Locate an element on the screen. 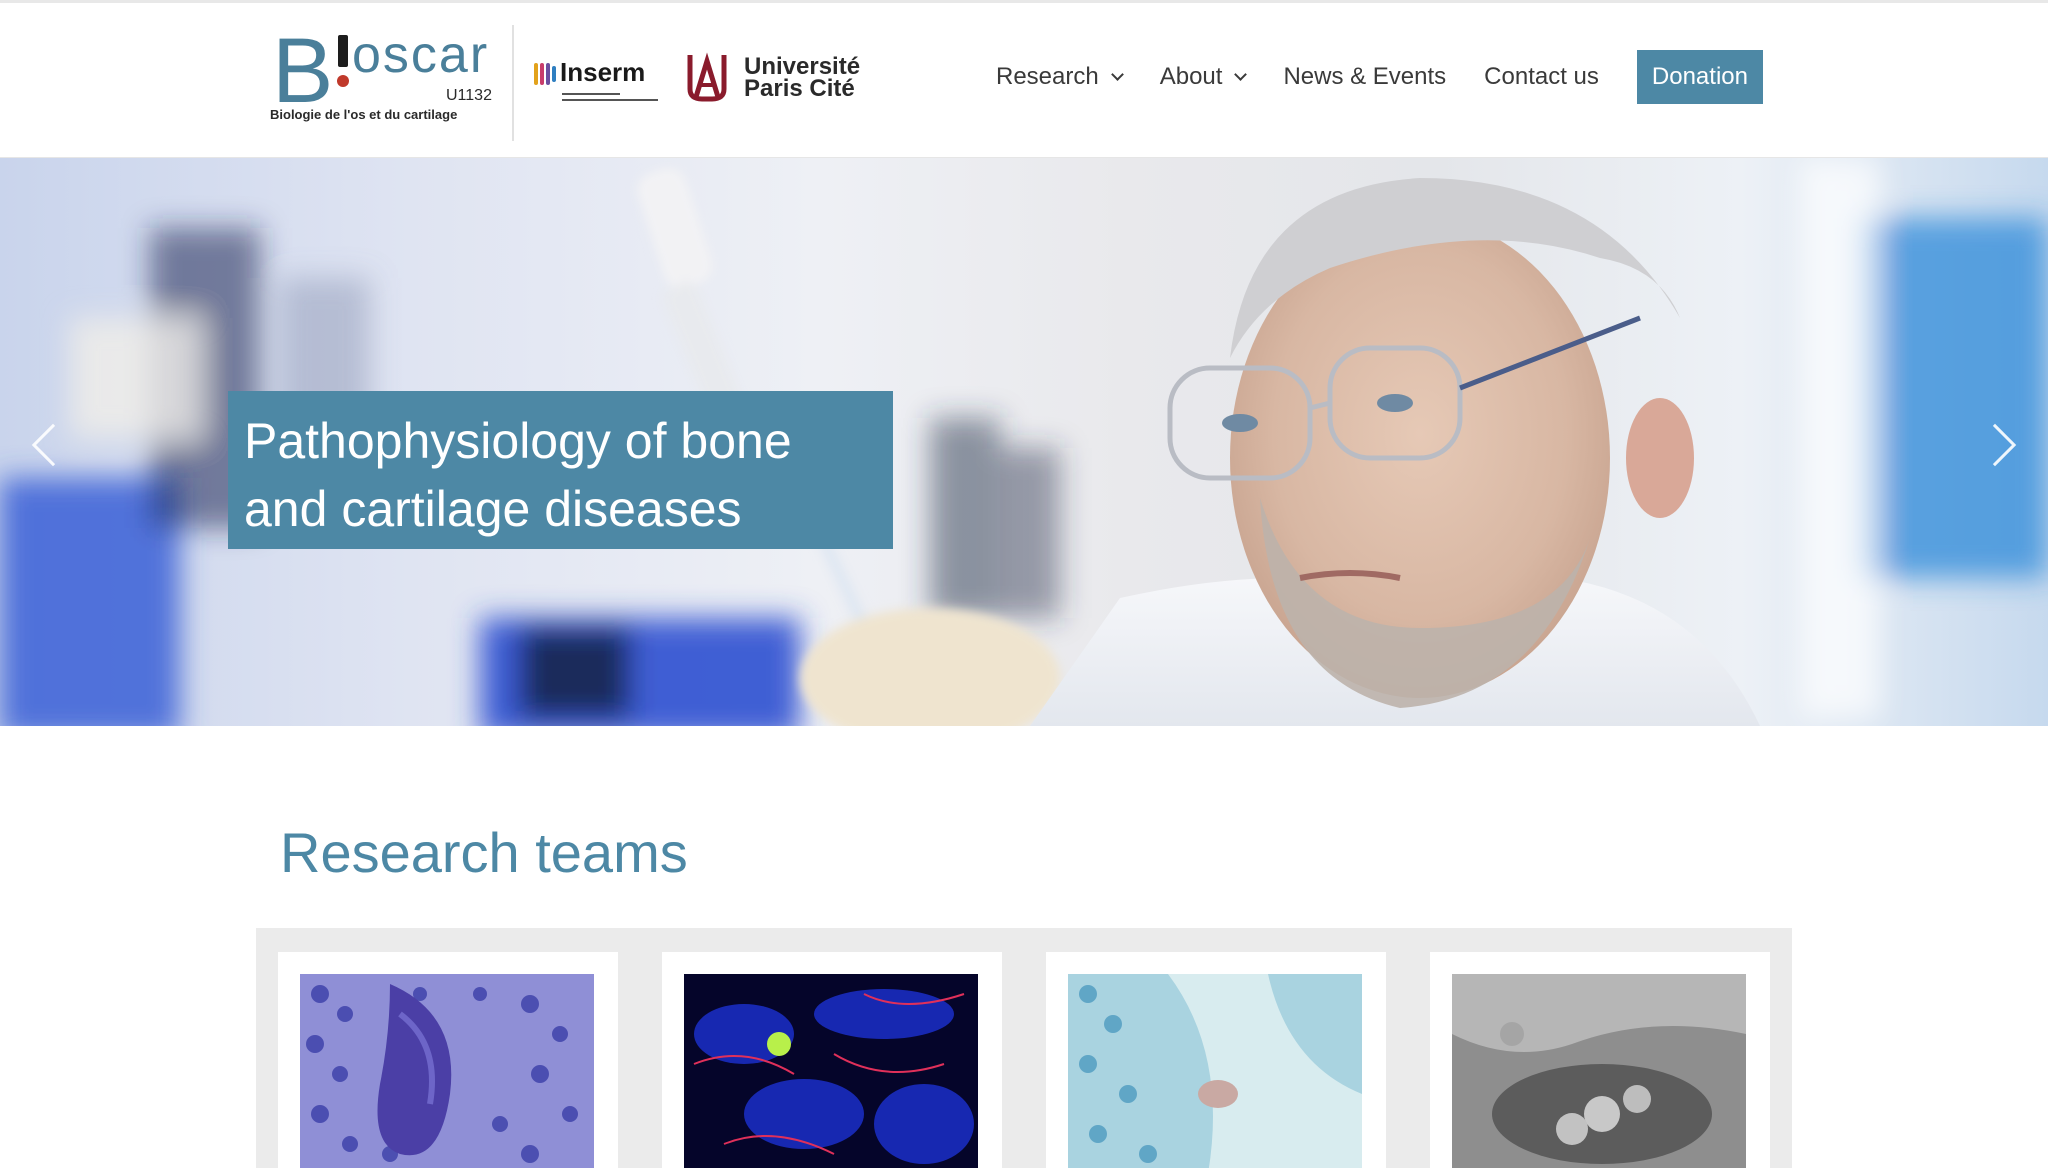 This screenshot has height=1168, width=2048. inserm-logo-tagline is located at coordinates (610, 99).